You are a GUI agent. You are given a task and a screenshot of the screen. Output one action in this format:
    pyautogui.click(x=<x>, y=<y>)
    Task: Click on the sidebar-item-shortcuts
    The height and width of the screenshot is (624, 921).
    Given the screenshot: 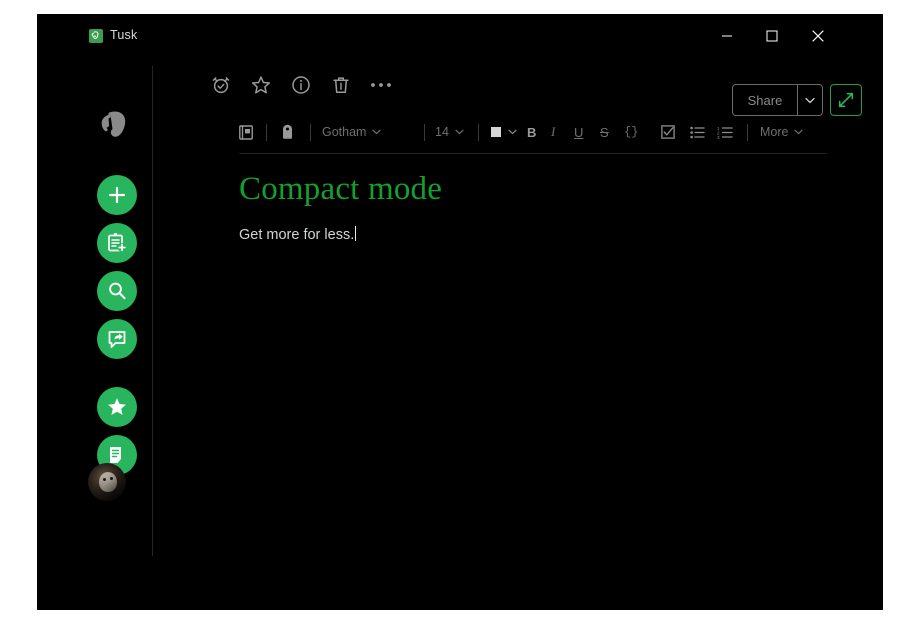 What is the action you would take?
    pyautogui.click(x=117, y=407)
    